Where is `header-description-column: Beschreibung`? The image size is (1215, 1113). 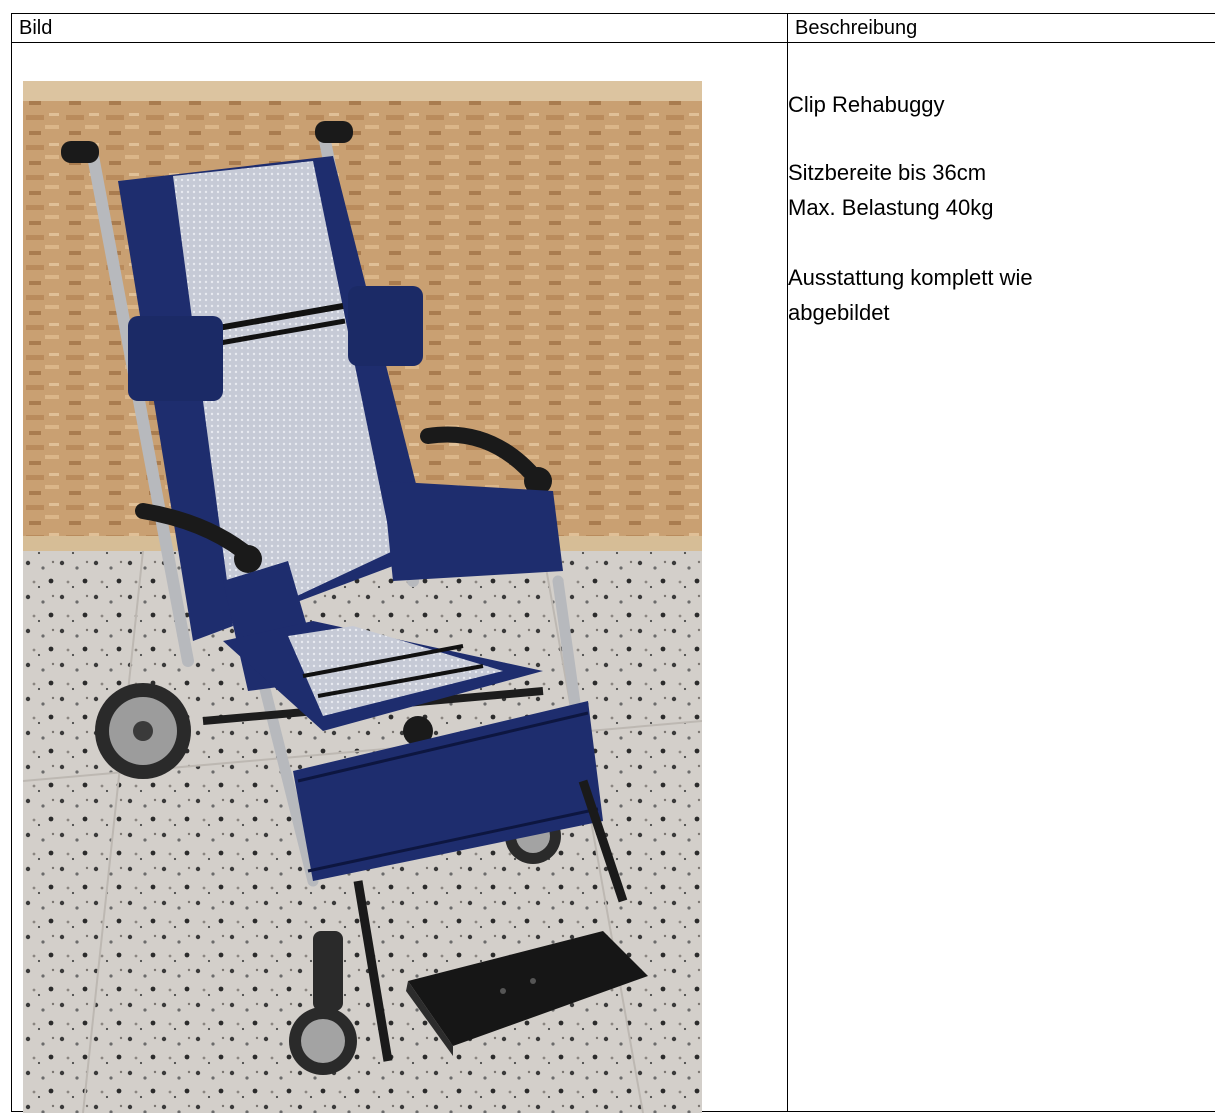
header-description-column: Beschreibung is located at coordinates (1001, 28).